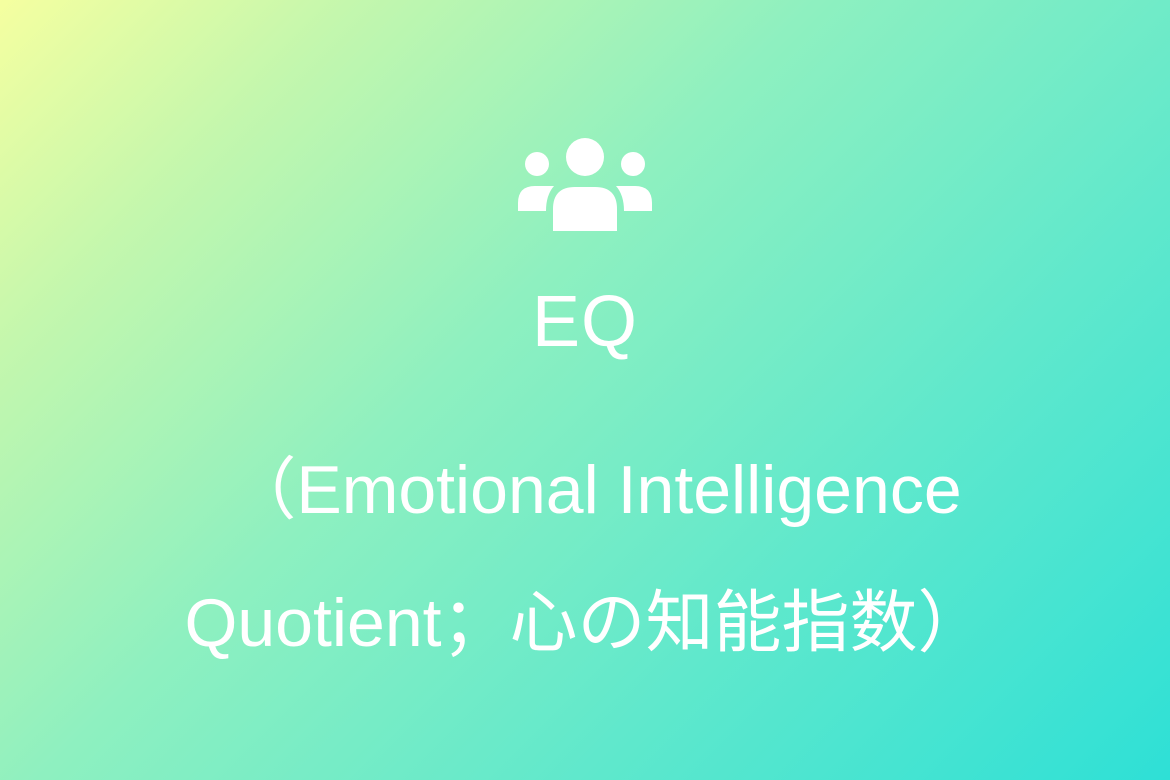  What do you see at coordinates (585, 322) in the screenshot?
I see `page-title: EQ` at bounding box center [585, 322].